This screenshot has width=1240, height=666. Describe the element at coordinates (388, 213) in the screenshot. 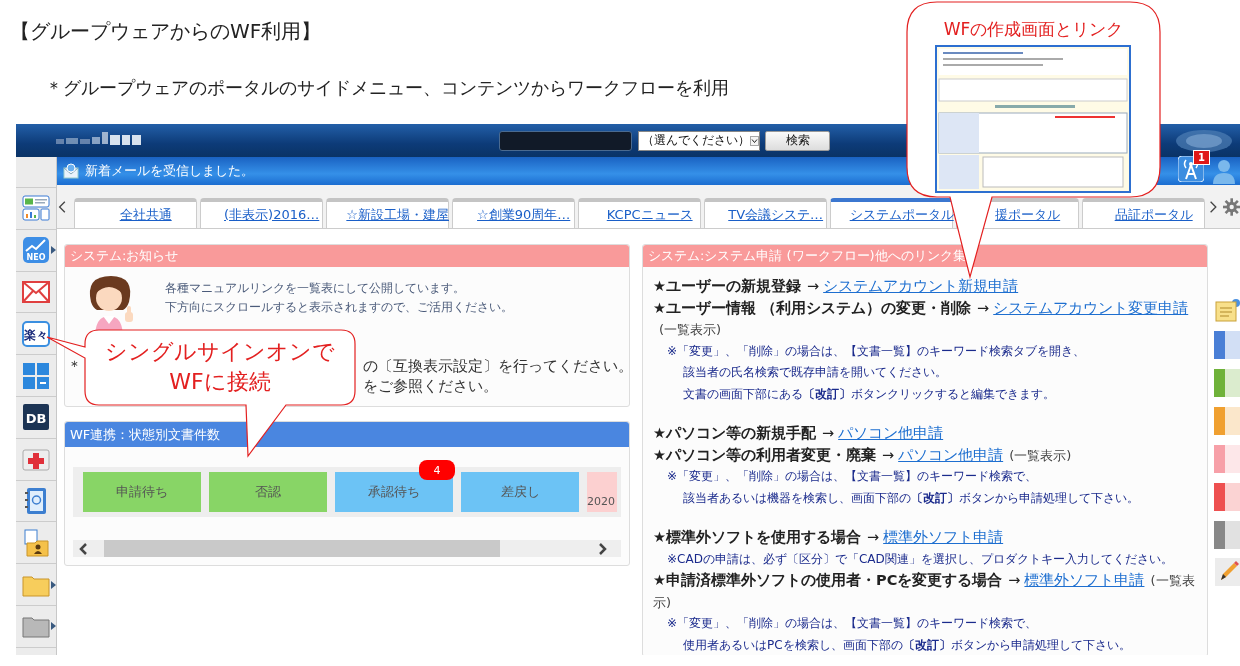

I see `tab: ☆新設工場・建屋` at that location.